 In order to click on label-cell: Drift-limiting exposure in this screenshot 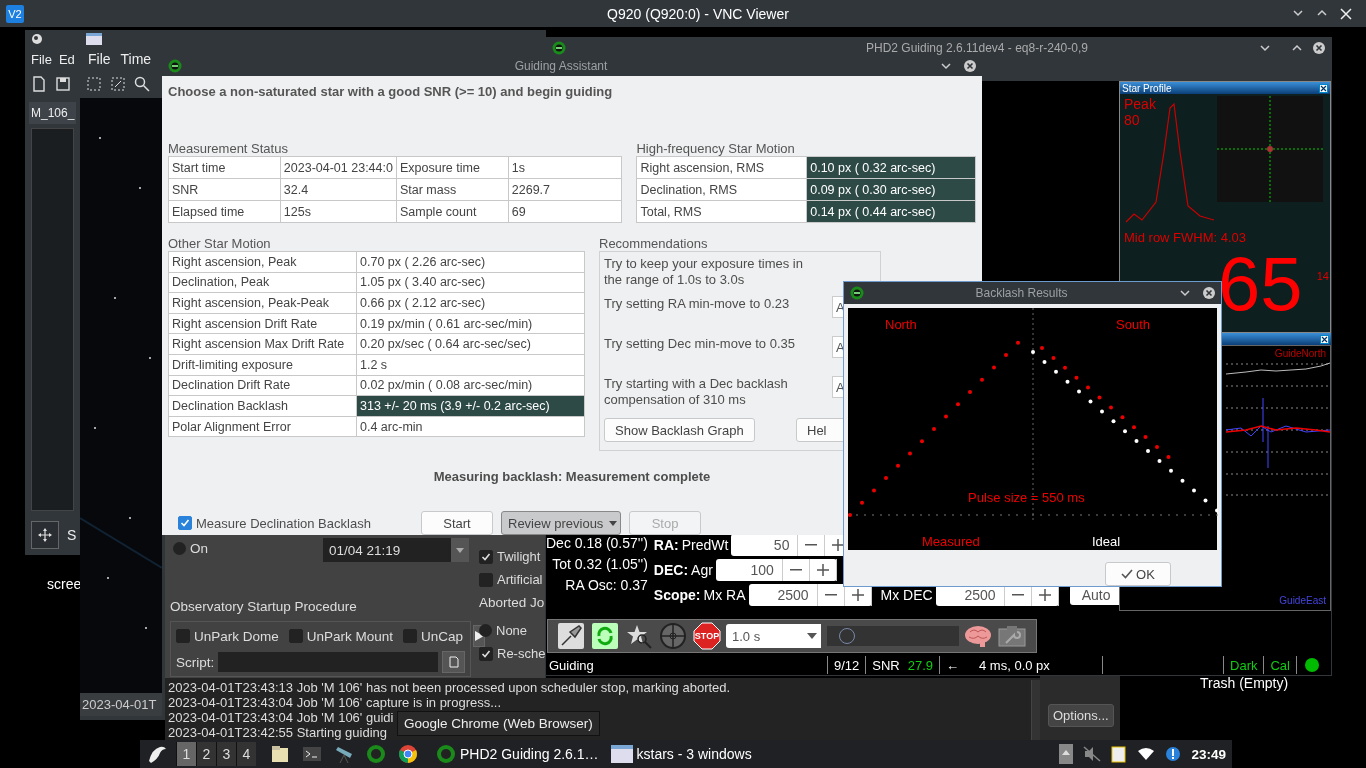, I will do `click(262, 365)`.